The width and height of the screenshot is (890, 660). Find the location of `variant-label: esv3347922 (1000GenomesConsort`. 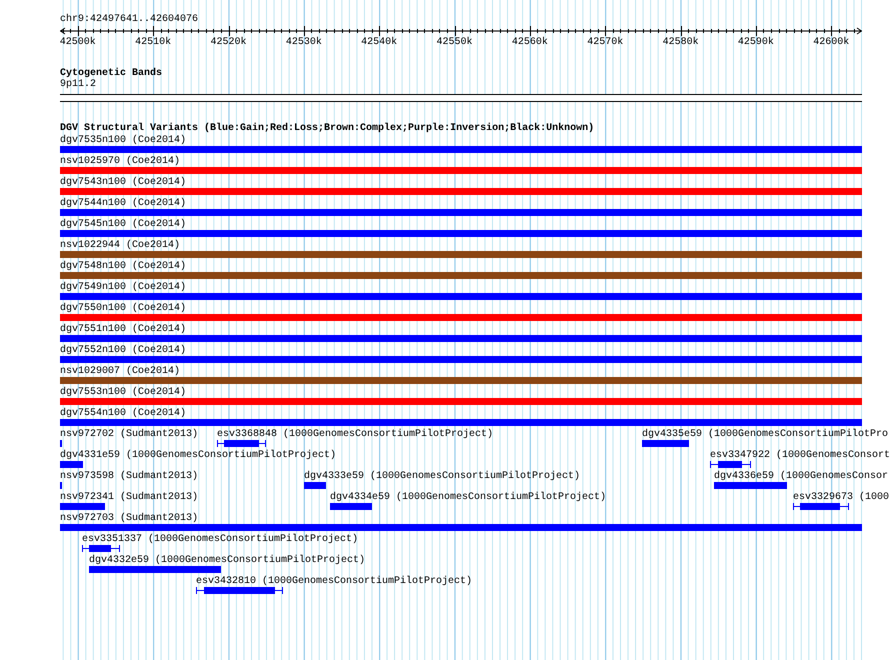

variant-label: esv3347922 (1000GenomesConsort is located at coordinates (800, 455).